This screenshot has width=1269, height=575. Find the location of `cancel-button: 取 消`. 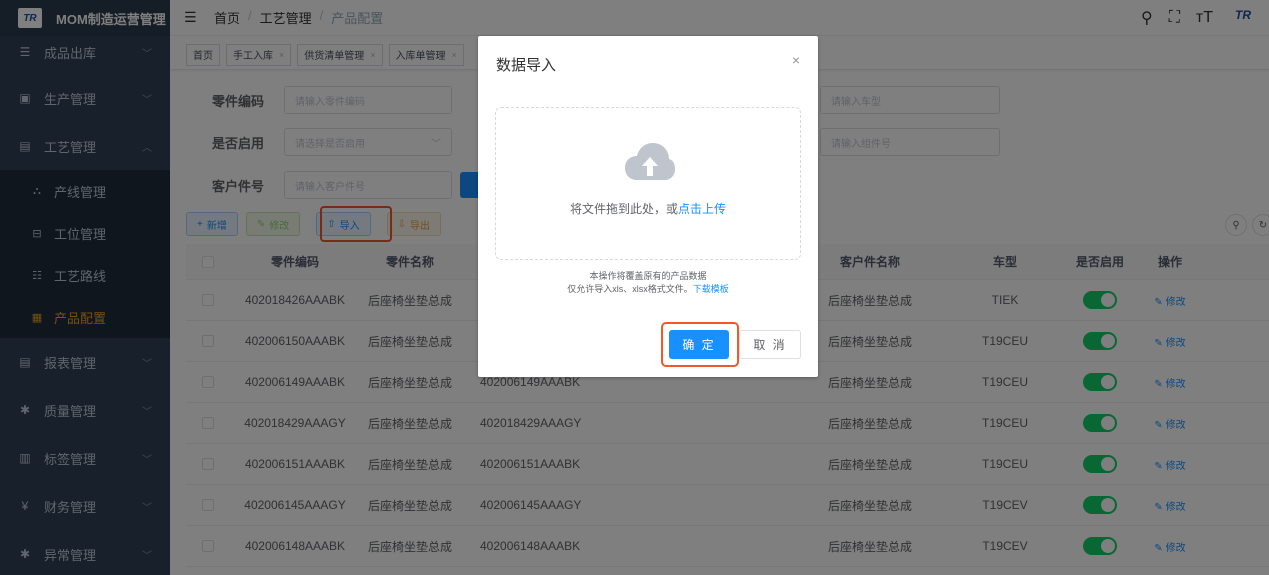

cancel-button: 取 消 is located at coordinates (770, 344).